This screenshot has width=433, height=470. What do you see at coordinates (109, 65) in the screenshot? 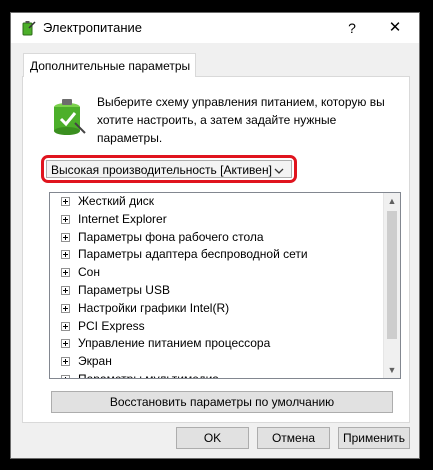
I see `tab-advanced-settings: Дополнительные параметры` at bounding box center [109, 65].